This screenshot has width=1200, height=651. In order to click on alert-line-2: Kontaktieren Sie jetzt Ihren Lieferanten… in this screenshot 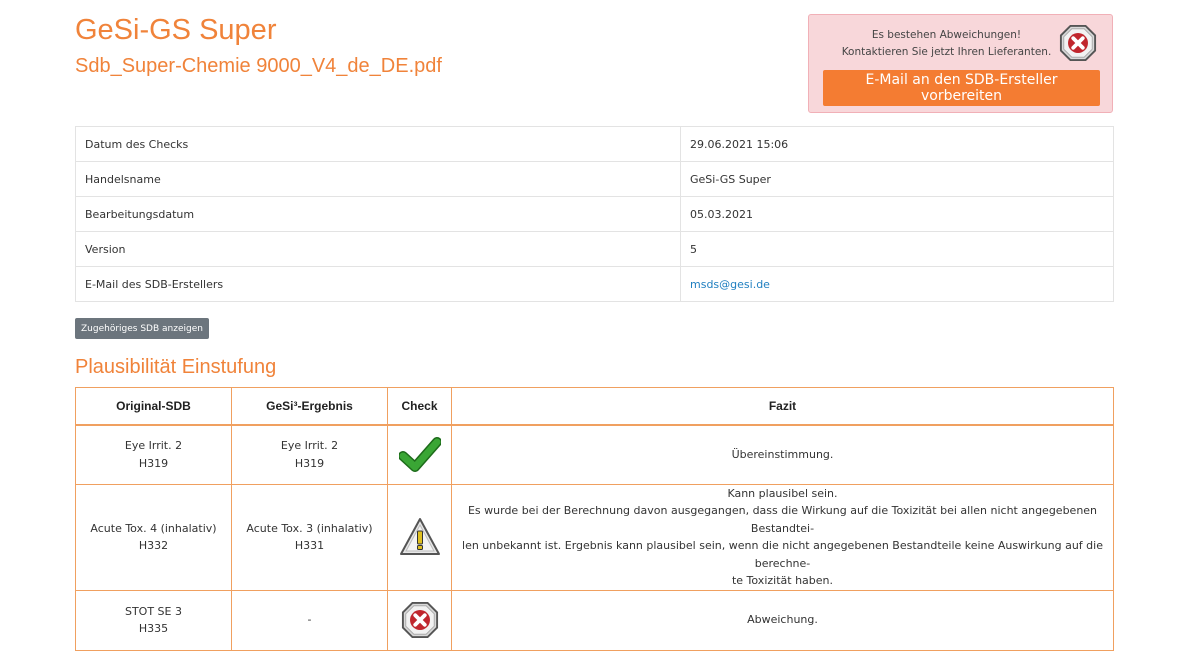, I will do `click(946, 52)`.